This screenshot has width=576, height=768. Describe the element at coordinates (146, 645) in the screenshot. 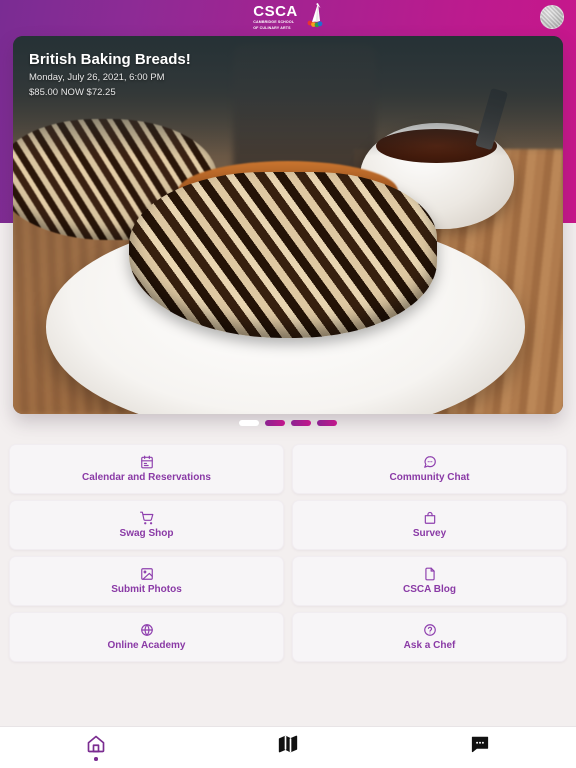

I see `menu-tile-label: Online Academy` at that location.